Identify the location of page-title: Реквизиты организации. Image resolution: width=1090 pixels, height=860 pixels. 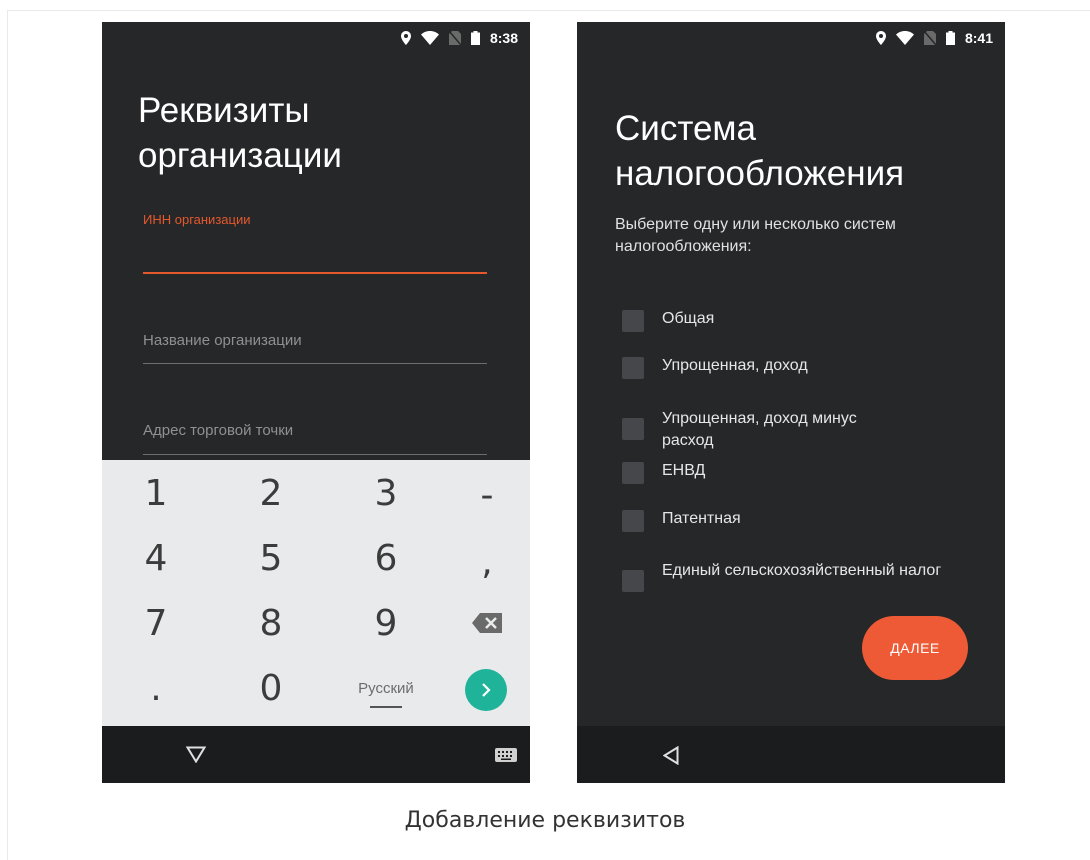
(240, 133).